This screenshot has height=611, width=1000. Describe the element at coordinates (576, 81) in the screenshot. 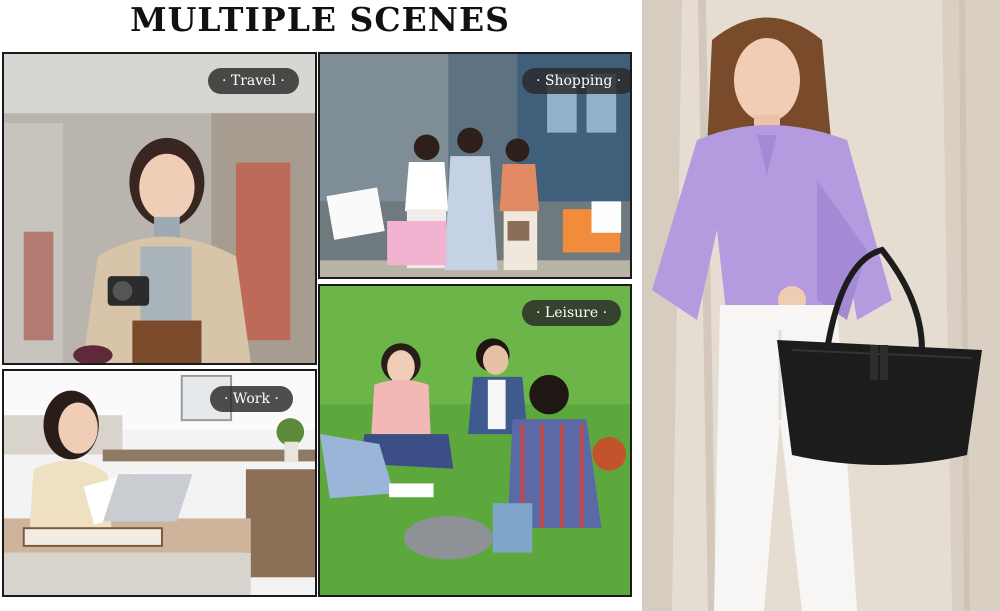

I see `shopping-label: · Shopping ·` at that location.